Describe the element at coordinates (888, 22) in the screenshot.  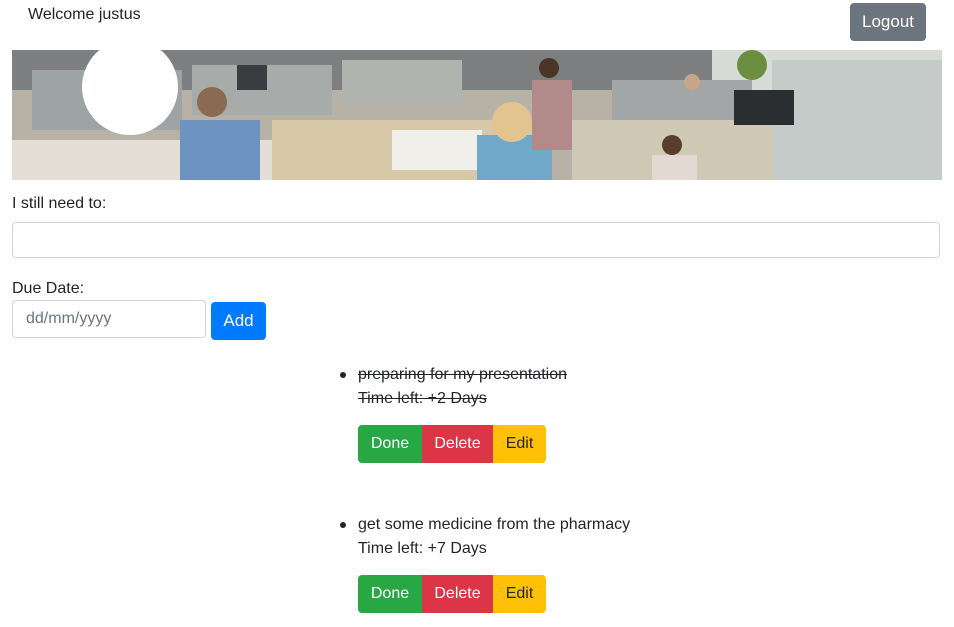
I see `logout-button: Logout` at that location.